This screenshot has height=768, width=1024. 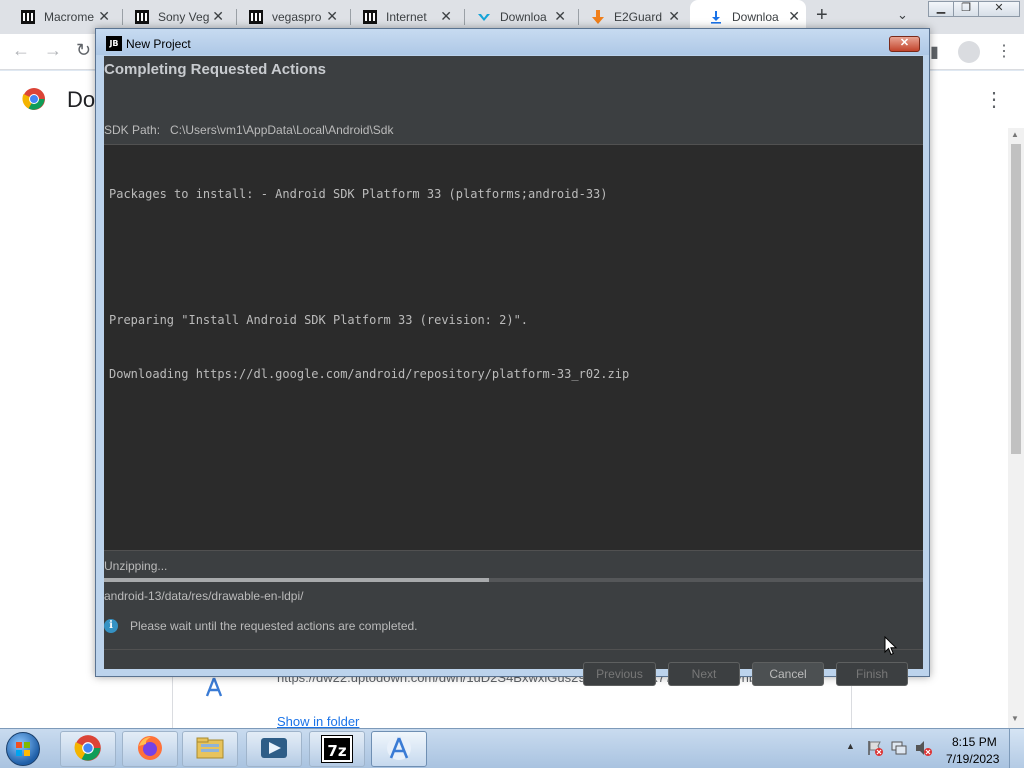 I want to click on cancel-button: Cancel, so click(x=788, y=674).